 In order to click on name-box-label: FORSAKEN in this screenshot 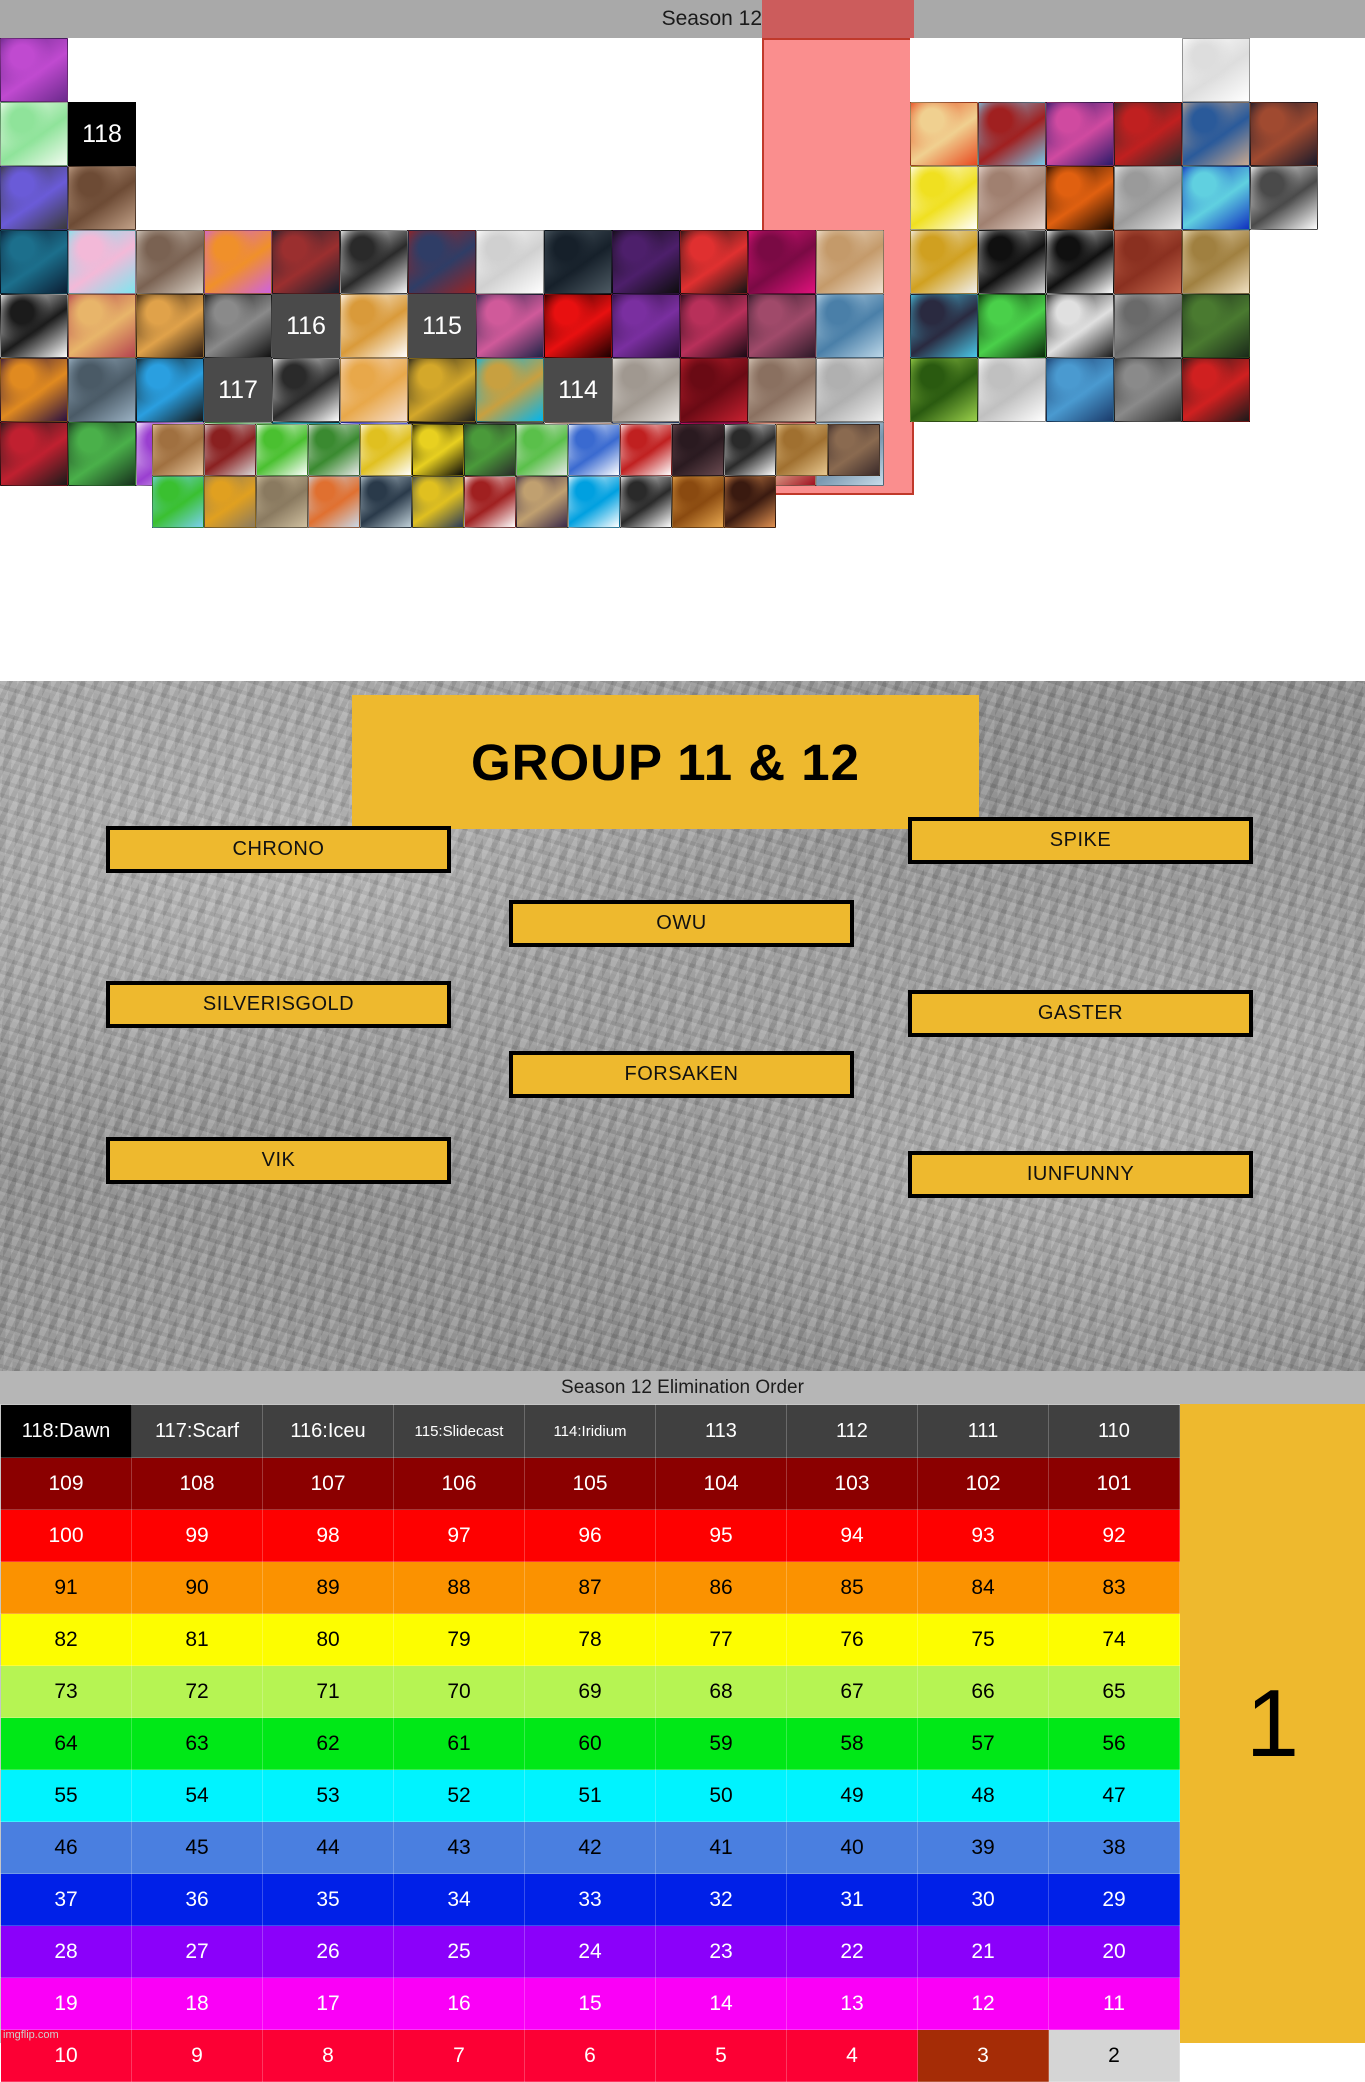, I will do `click(681, 1074)`.